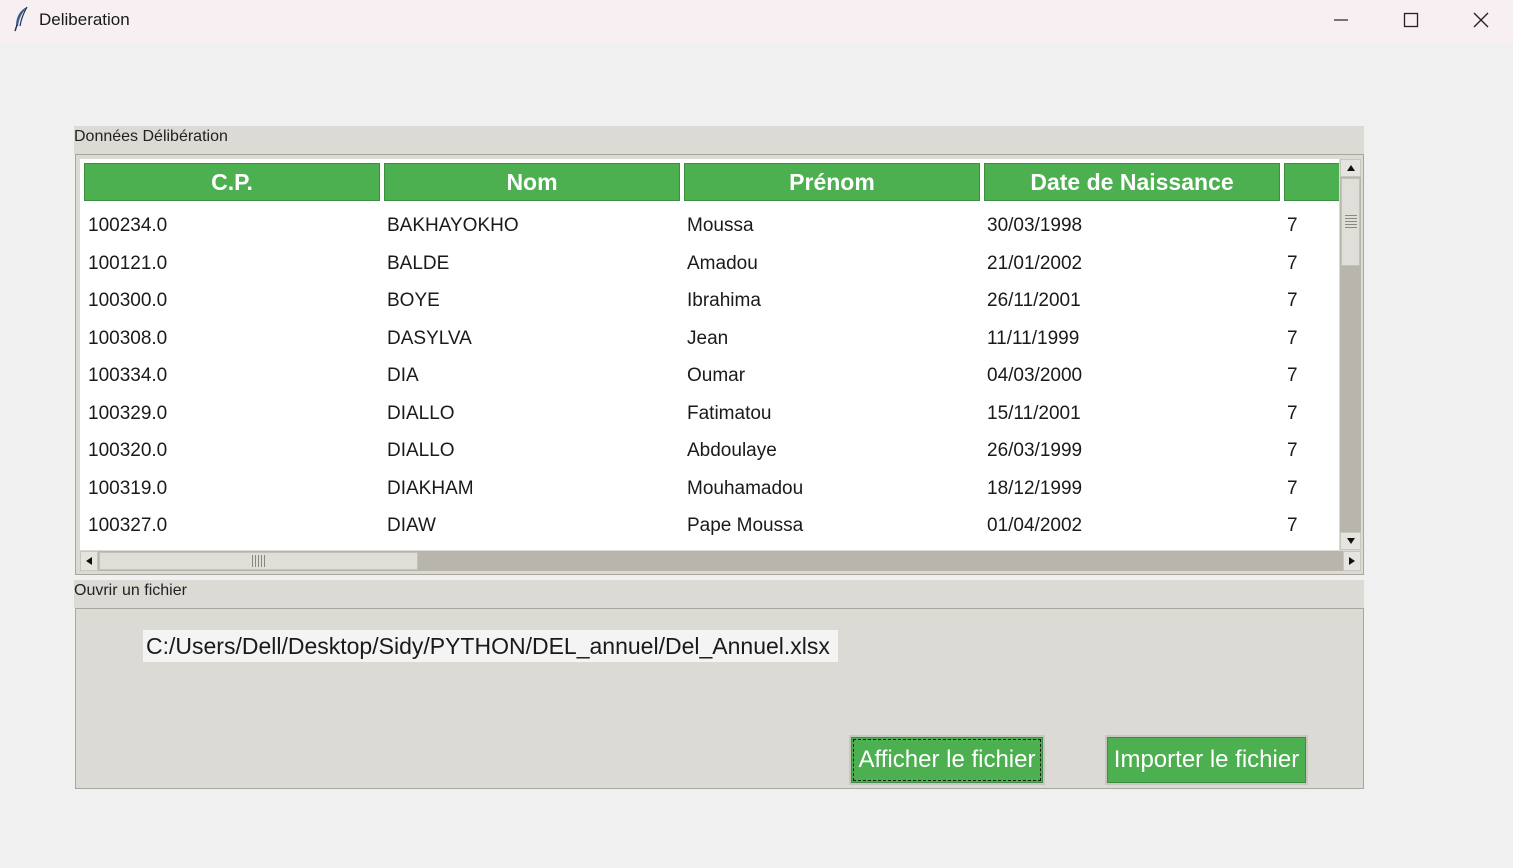  What do you see at coordinates (1350, 354) in the screenshot?
I see `vertical-scrollbar` at bounding box center [1350, 354].